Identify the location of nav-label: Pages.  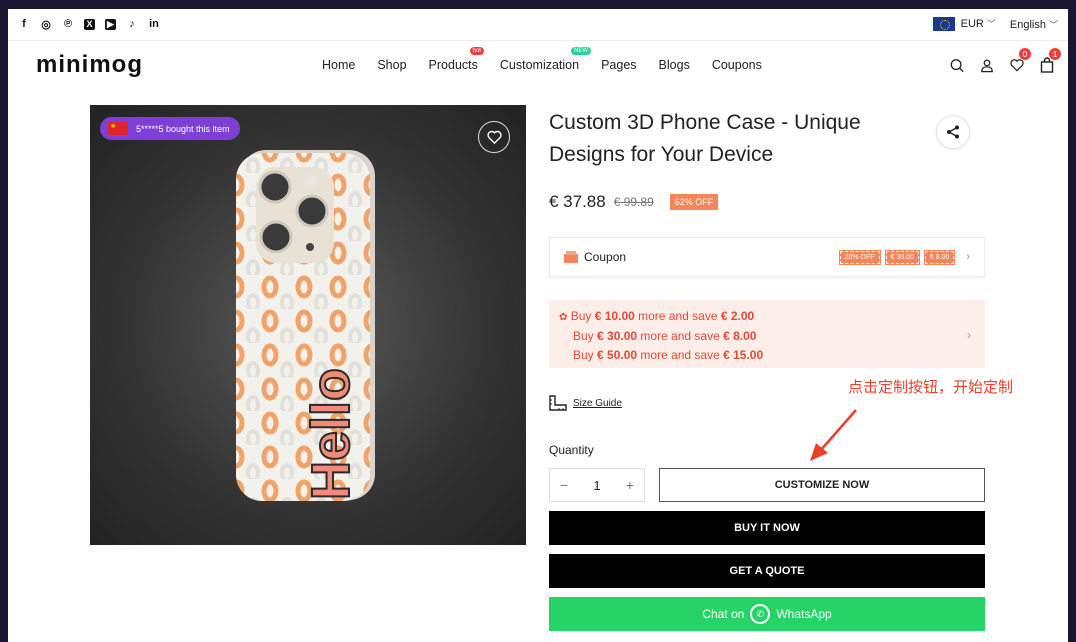
(619, 65).